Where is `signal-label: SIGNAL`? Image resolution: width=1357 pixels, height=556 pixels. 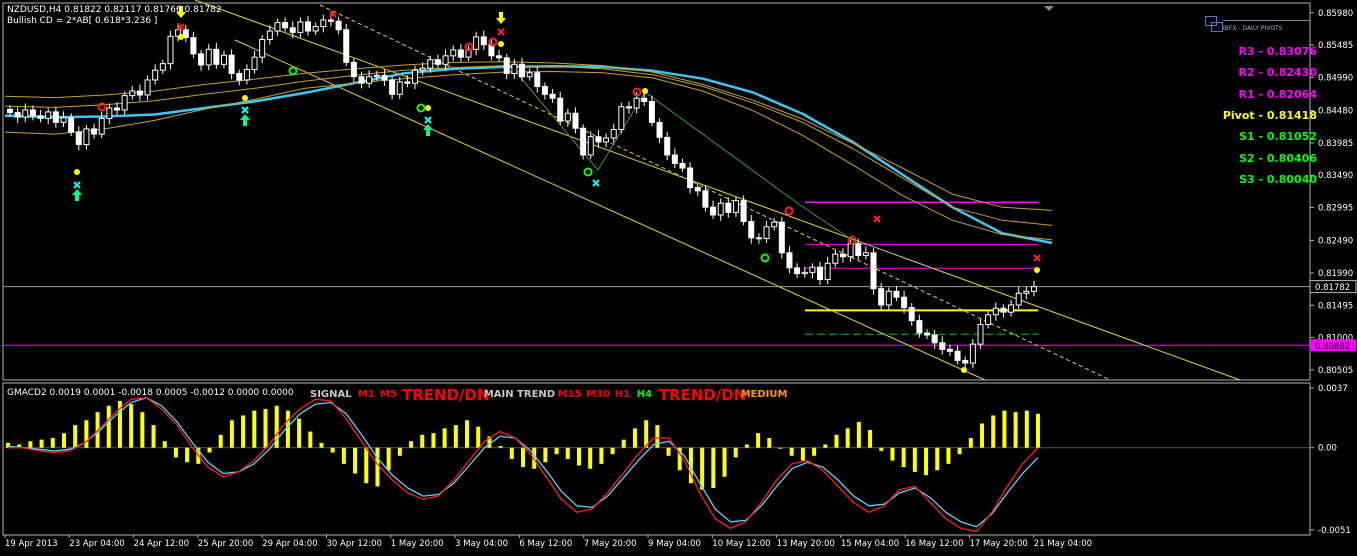
signal-label: SIGNAL is located at coordinates (331, 394).